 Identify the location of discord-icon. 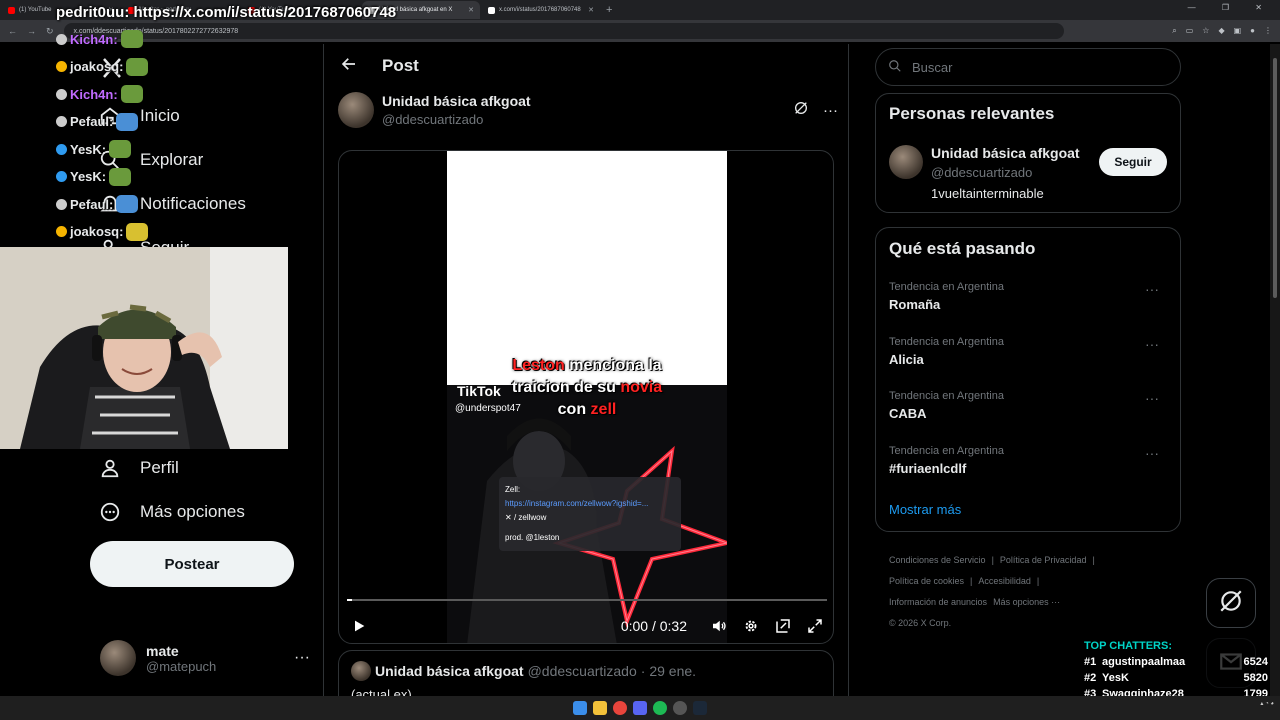
(640, 708).